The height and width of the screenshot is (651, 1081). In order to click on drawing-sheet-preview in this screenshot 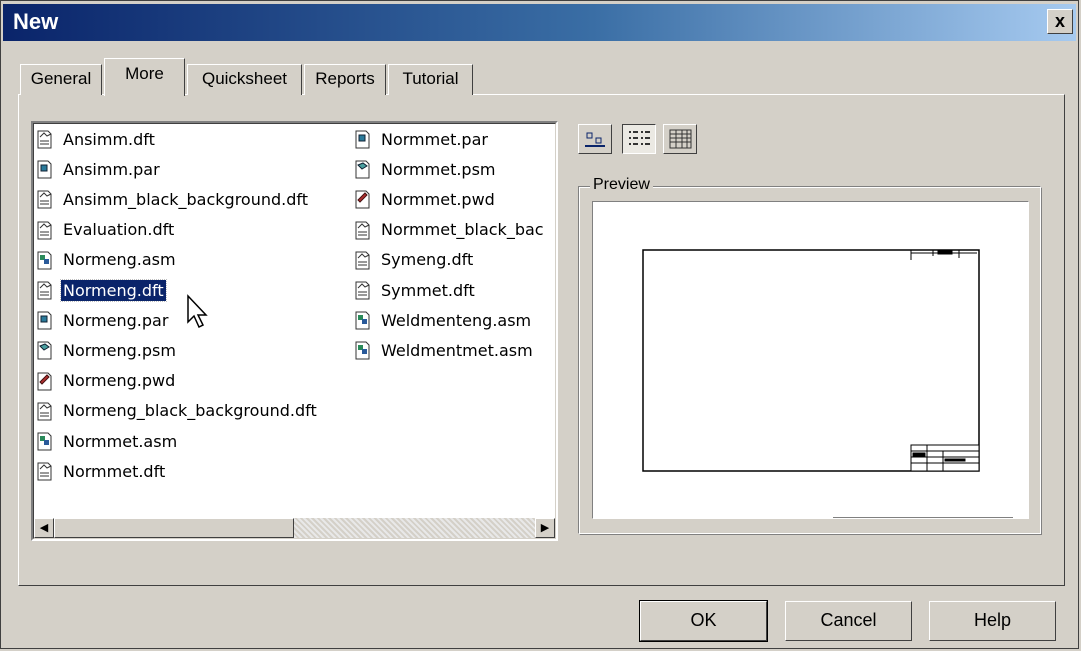, I will do `click(827, 384)`.